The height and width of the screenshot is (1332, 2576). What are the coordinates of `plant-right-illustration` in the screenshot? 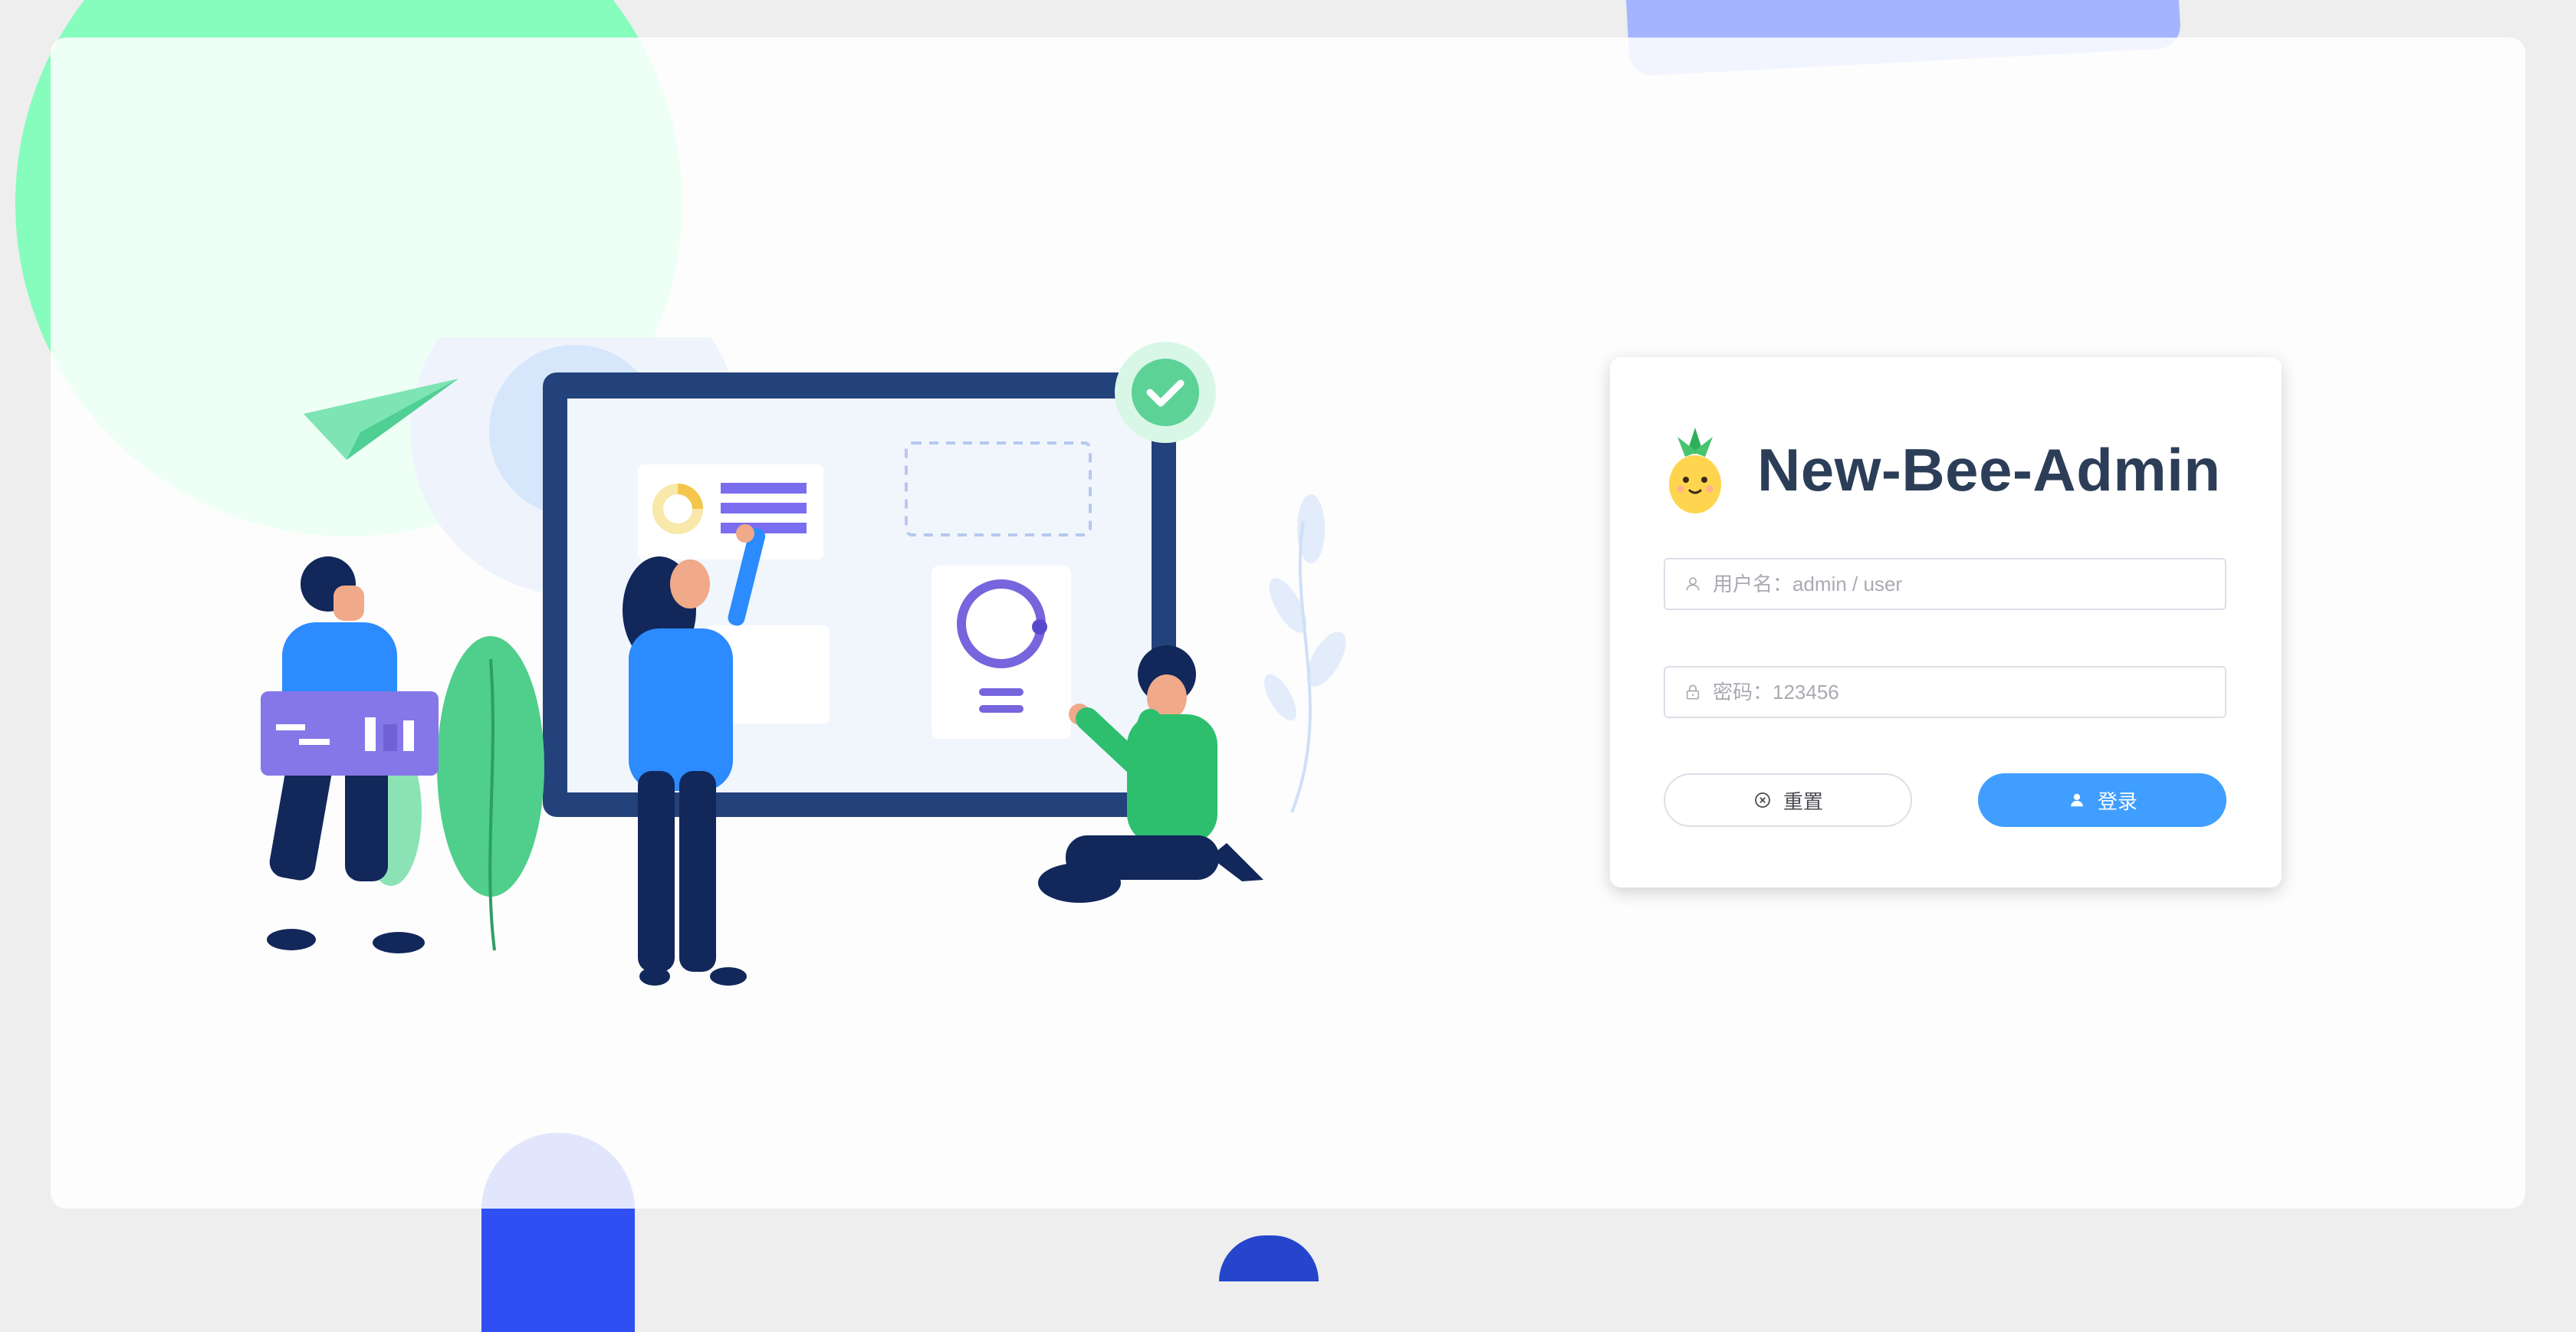 It's located at (1305, 653).